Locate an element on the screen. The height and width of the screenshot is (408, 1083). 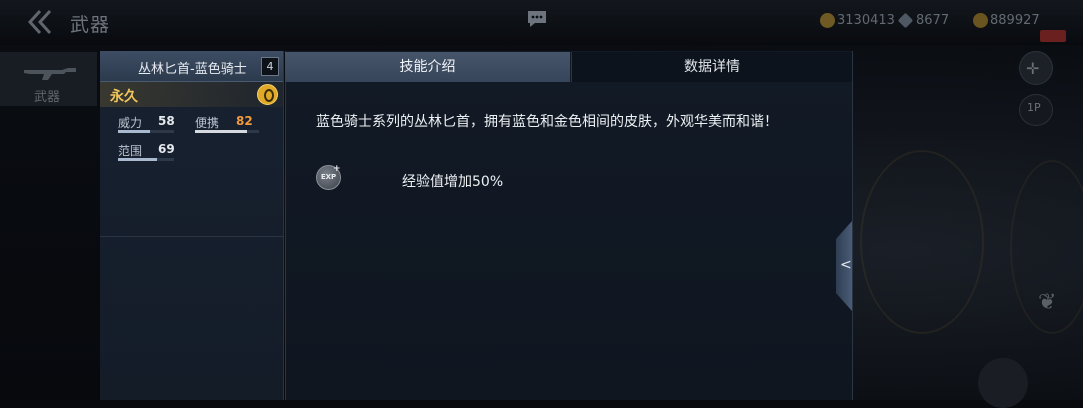
tab-skill-intro: 技能介绍 is located at coordinates (427, 67).